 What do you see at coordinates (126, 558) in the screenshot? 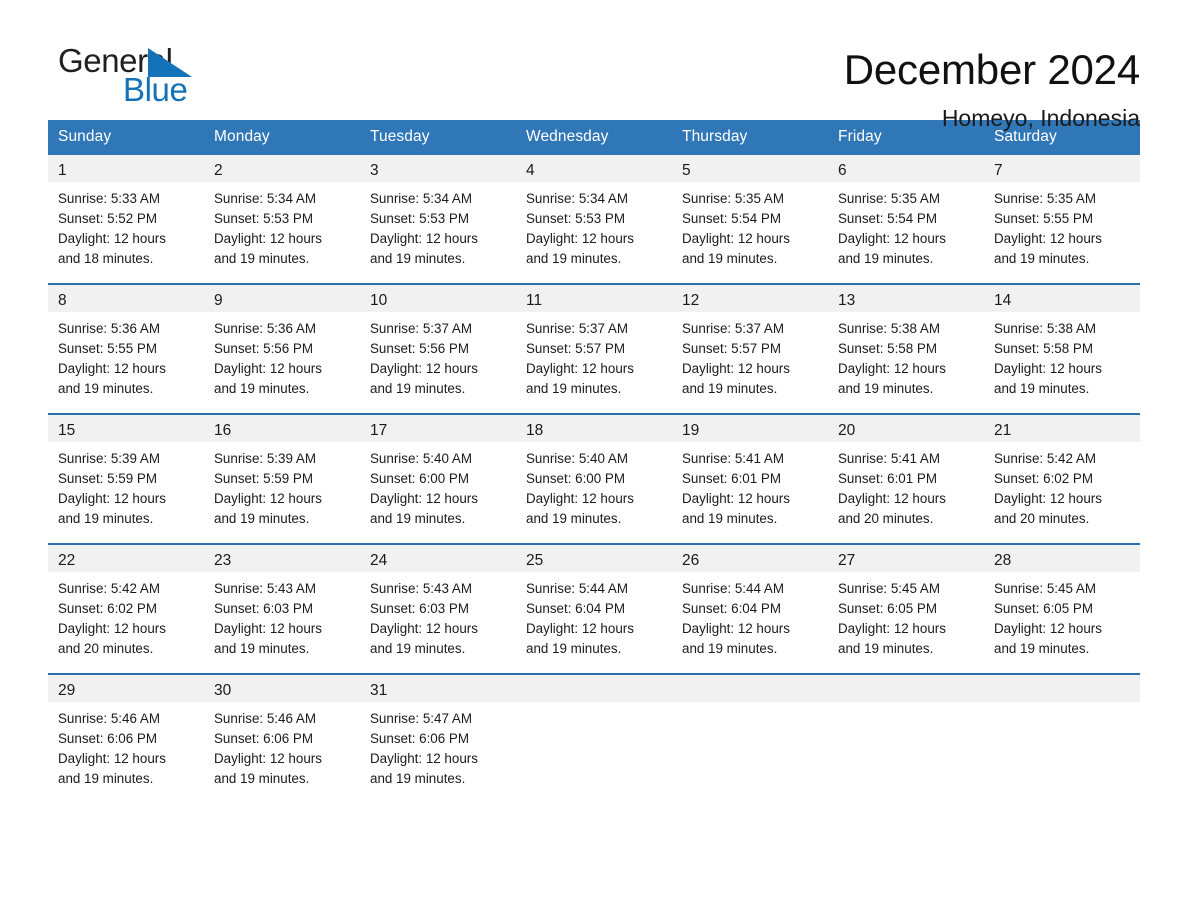
I see `day-number: 22` at bounding box center [126, 558].